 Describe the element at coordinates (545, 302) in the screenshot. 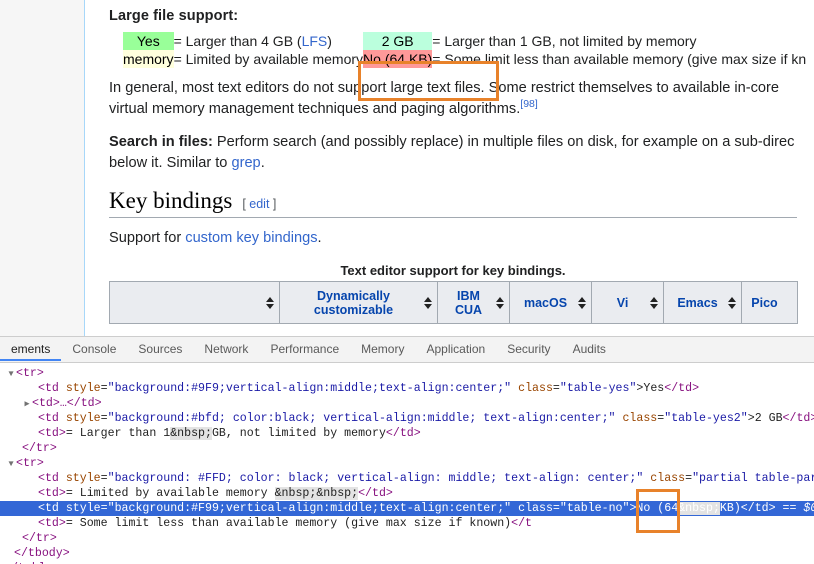

I see `table-header-macos-label: macOS` at that location.